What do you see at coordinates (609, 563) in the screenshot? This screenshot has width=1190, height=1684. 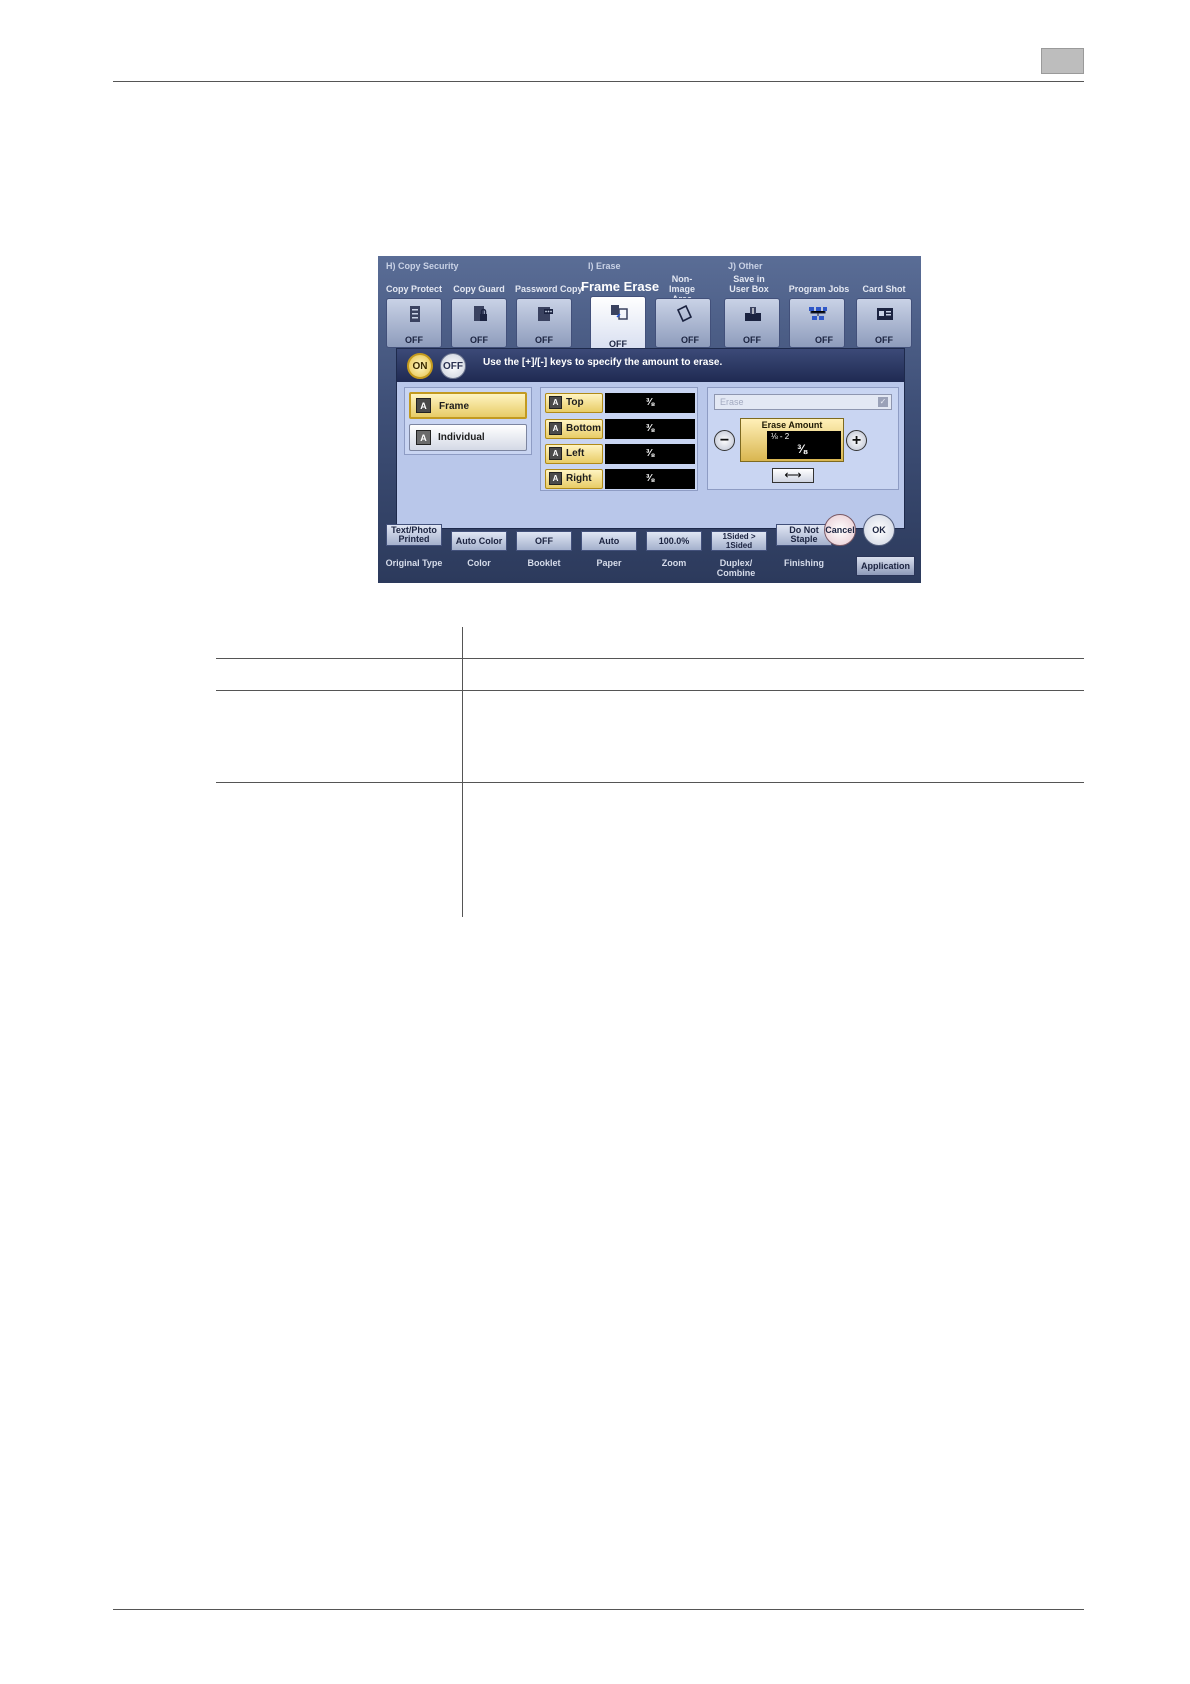 I see `paper-label: Paper` at bounding box center [609, 563].